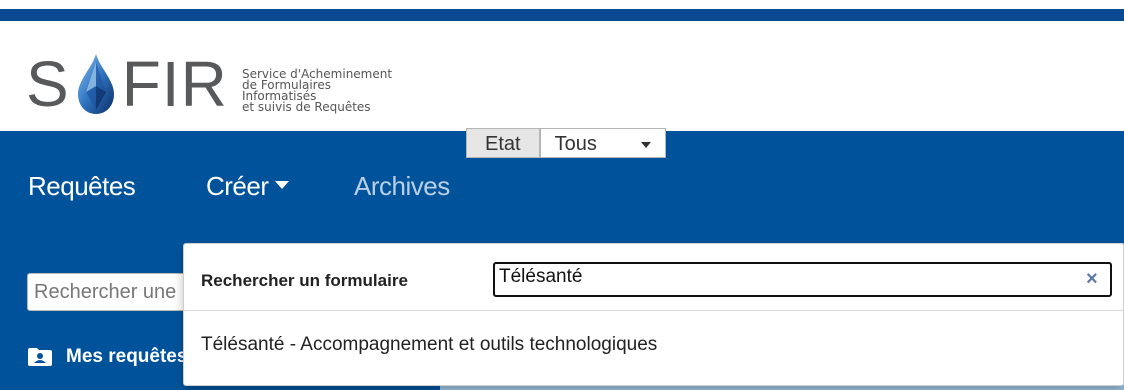 This screenshot has height=390, width=1124. What do you see at coordinates (503, 143) in the screenshot?
I see `etat-label: Etat` at bounding box center [503, 143].